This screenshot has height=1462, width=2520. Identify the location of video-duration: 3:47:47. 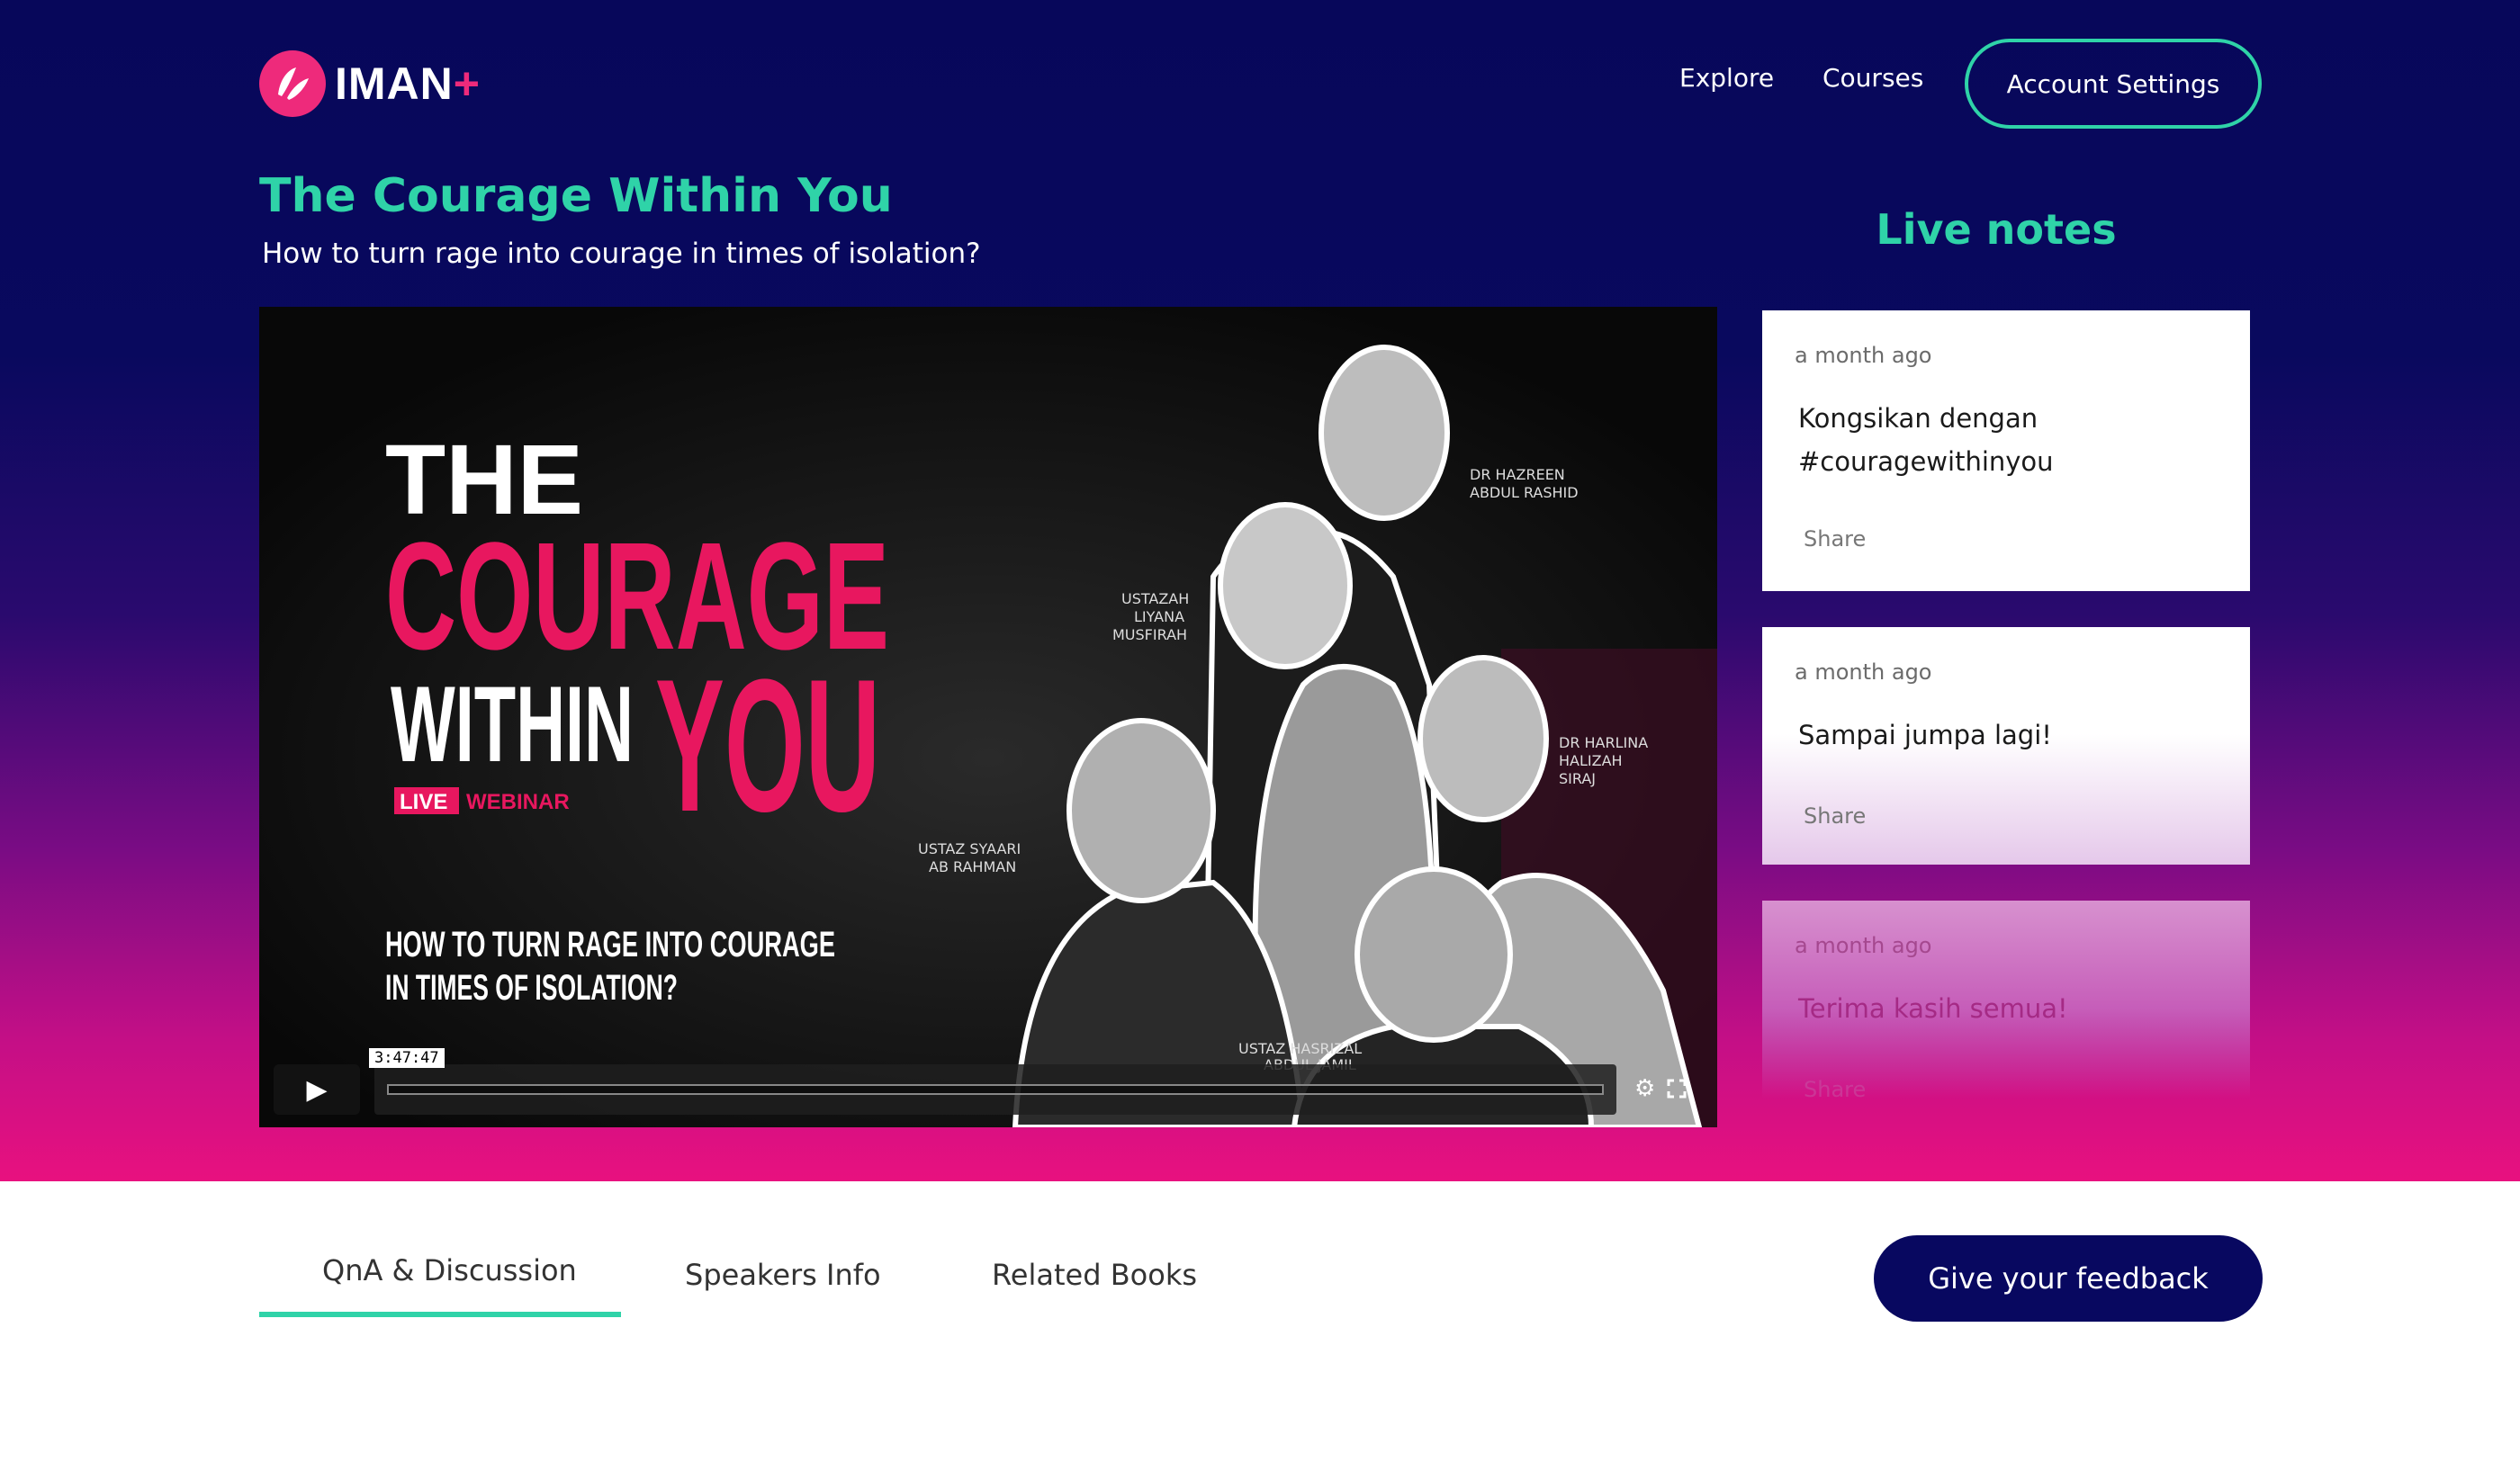
(407, 1058).